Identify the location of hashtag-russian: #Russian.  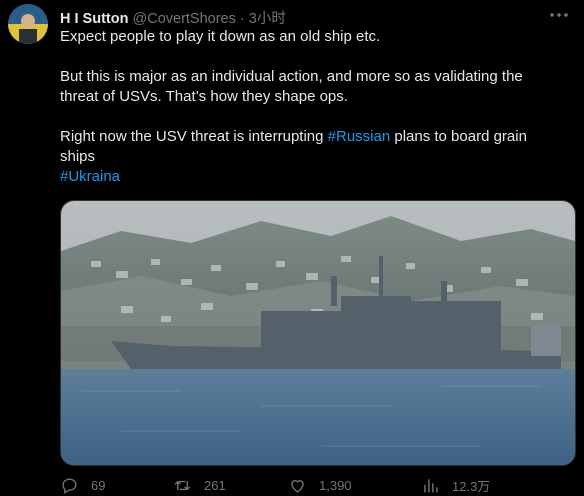
(359, 136).